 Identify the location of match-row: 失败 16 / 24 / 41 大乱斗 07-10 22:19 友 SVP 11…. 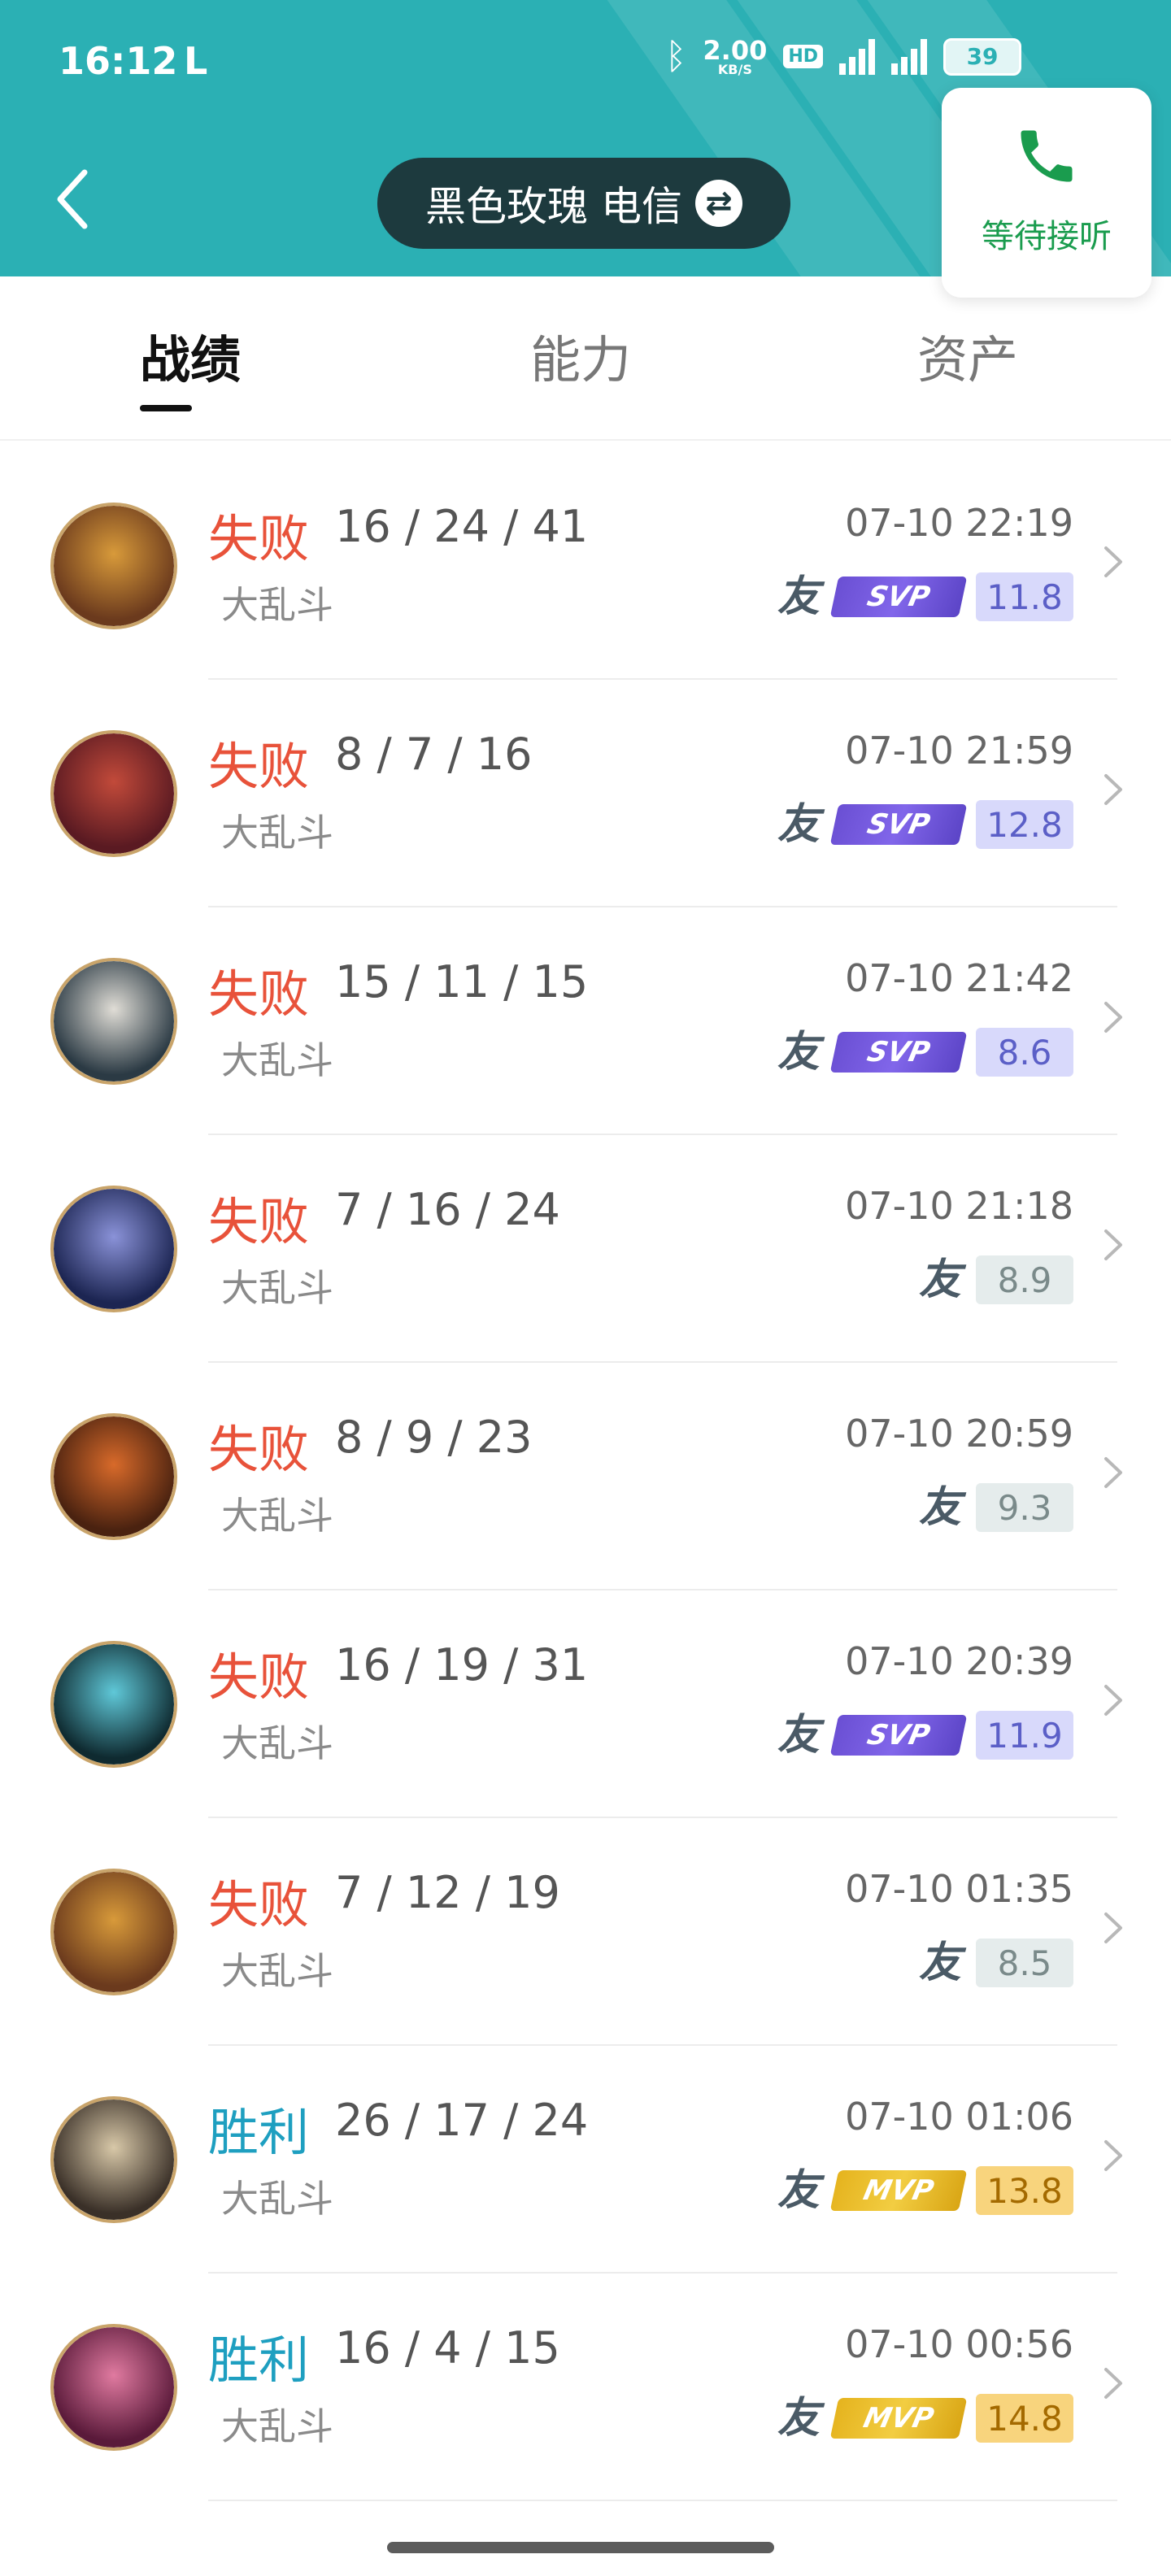
(585, 566).